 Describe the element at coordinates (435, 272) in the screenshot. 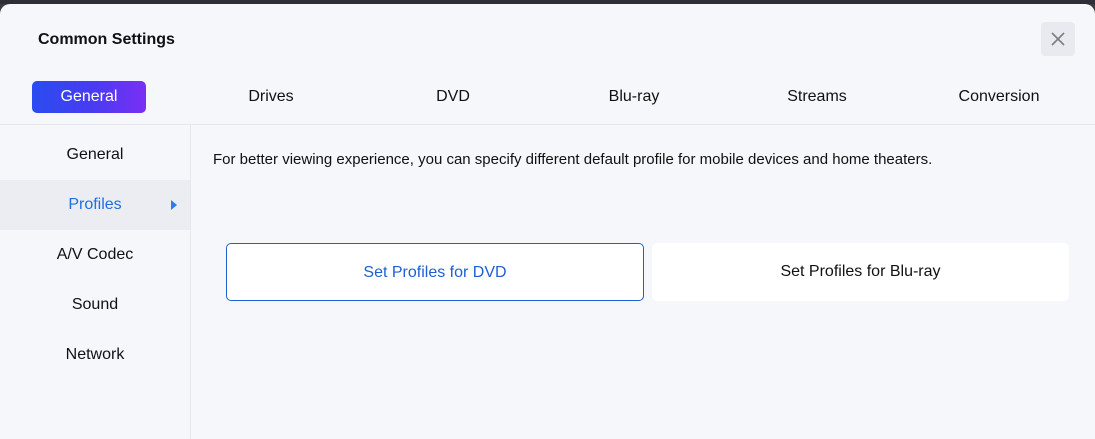

I see `set-profiles-dvd-button: Set Profiles for DVD` at that location.